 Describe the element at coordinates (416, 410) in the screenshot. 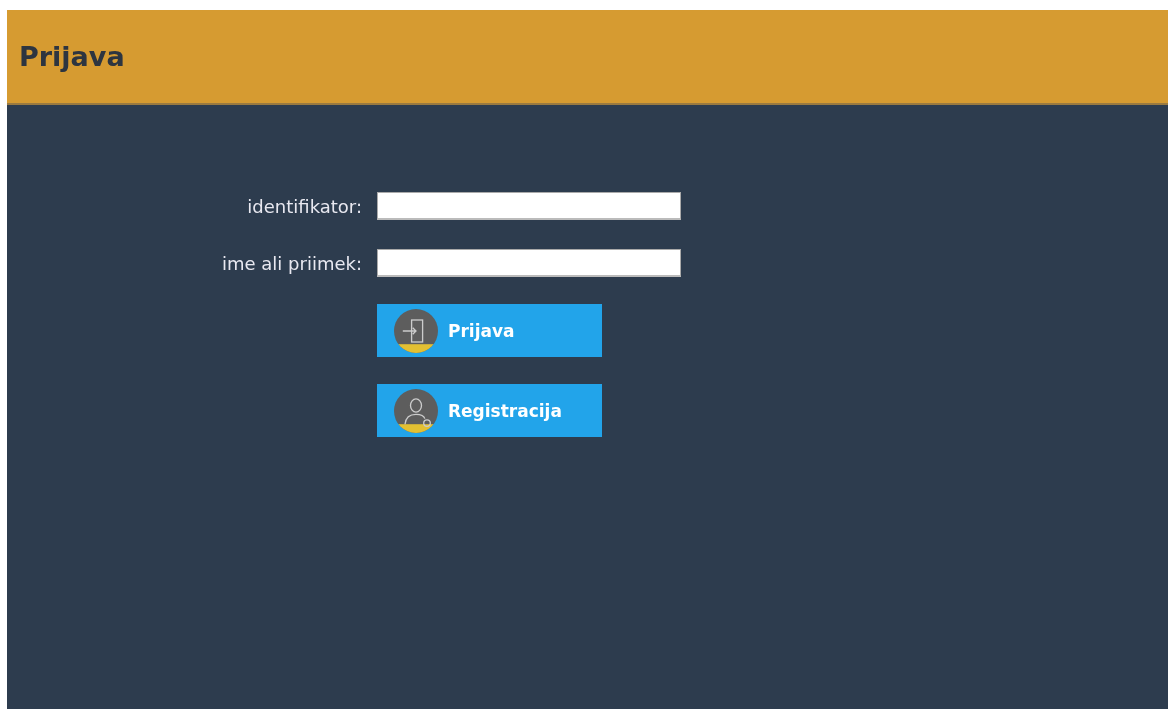

I see `person-add-icon` at that location.